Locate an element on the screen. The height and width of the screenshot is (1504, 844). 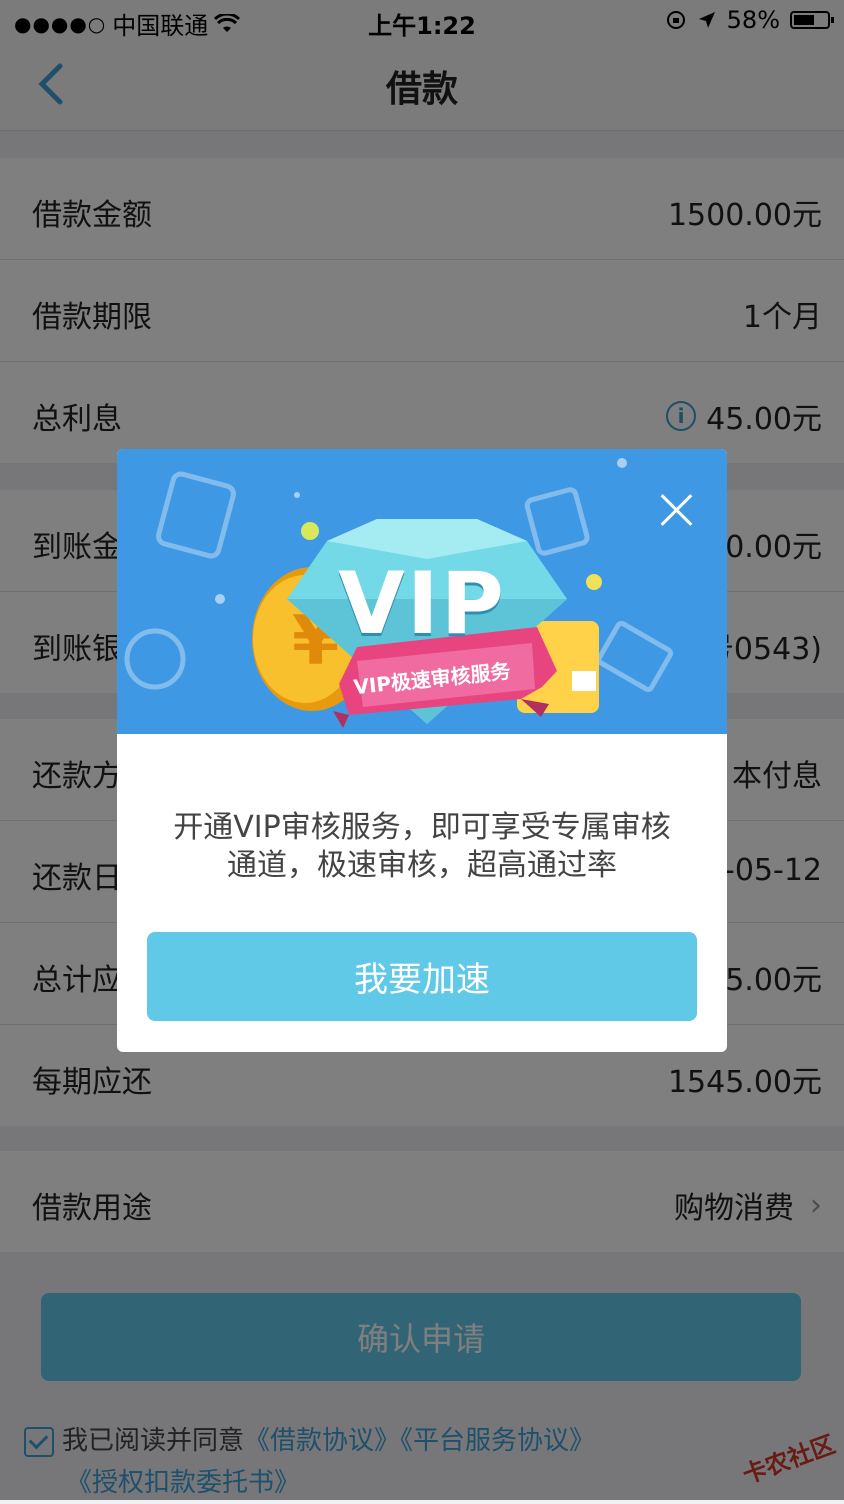
vip-description: 开通VIP审核服务，即可享受专属审核 通道，极速审核，超高通过率 is located at coordinates (422, 847).